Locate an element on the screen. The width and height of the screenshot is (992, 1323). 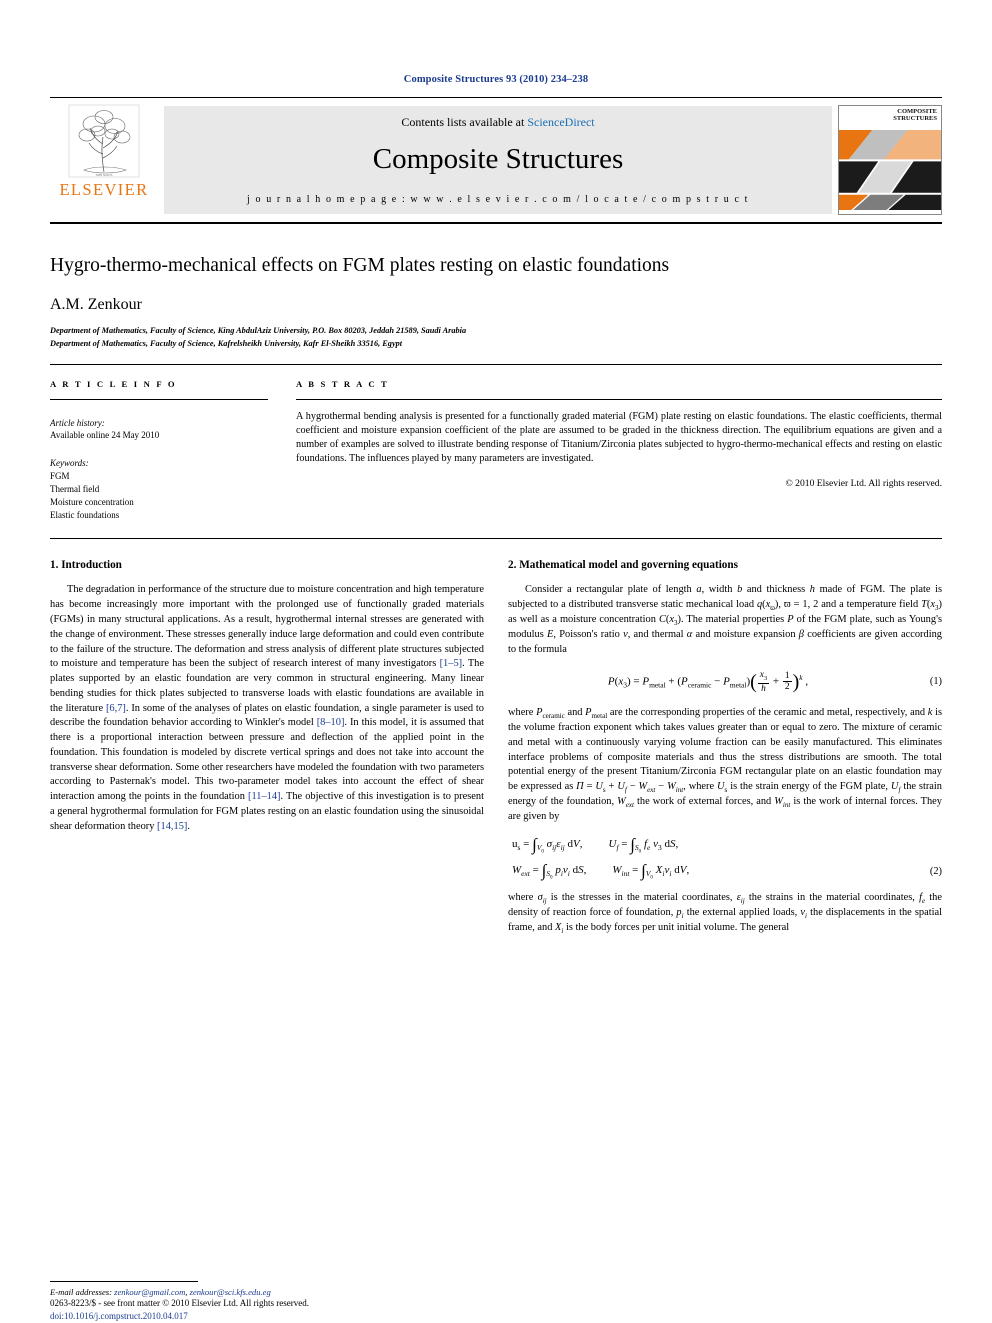
doi-line: doi:10.1016/j.compstruct.2010.04.017 is located at coordinates (179, 1316).